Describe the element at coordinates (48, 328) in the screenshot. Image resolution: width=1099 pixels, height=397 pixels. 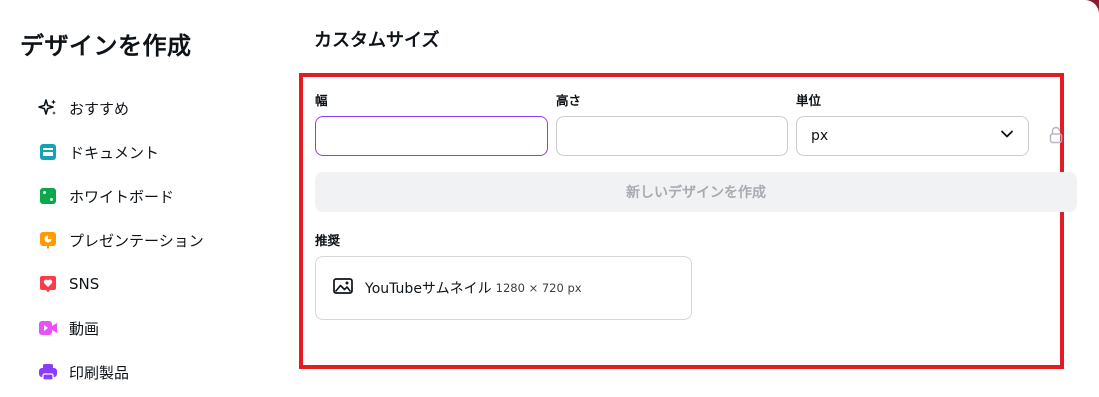
I see `video-icon` at that location.